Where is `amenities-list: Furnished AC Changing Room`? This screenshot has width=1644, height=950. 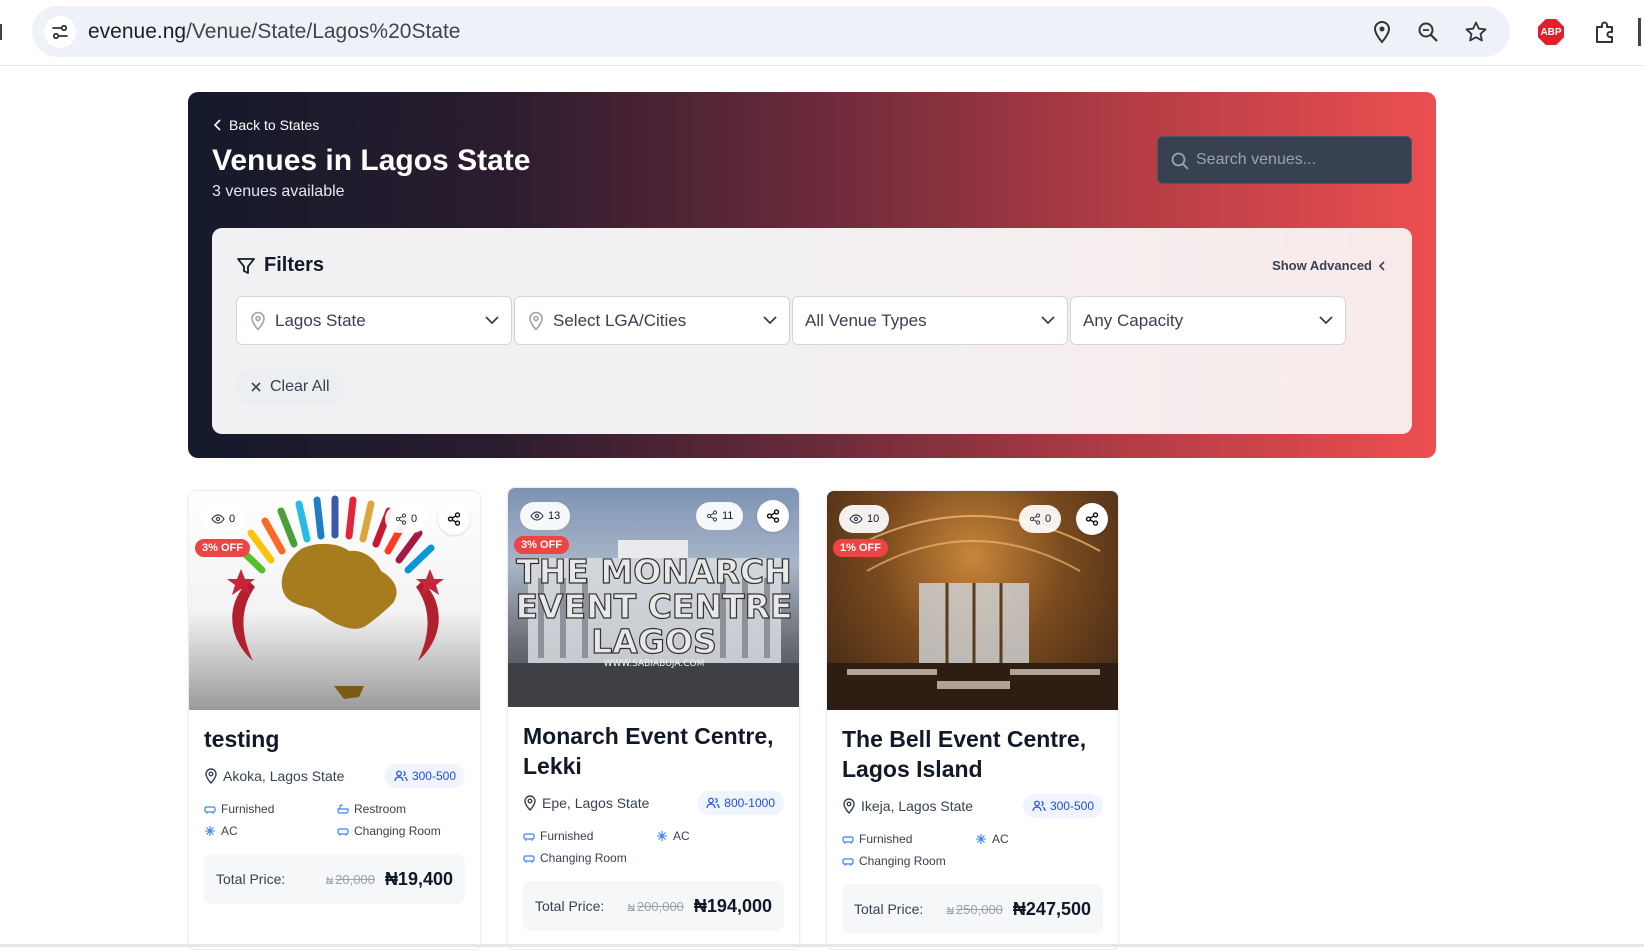
amenities-list: Furnished AC Changing Room is located at coordinates (972, 850).